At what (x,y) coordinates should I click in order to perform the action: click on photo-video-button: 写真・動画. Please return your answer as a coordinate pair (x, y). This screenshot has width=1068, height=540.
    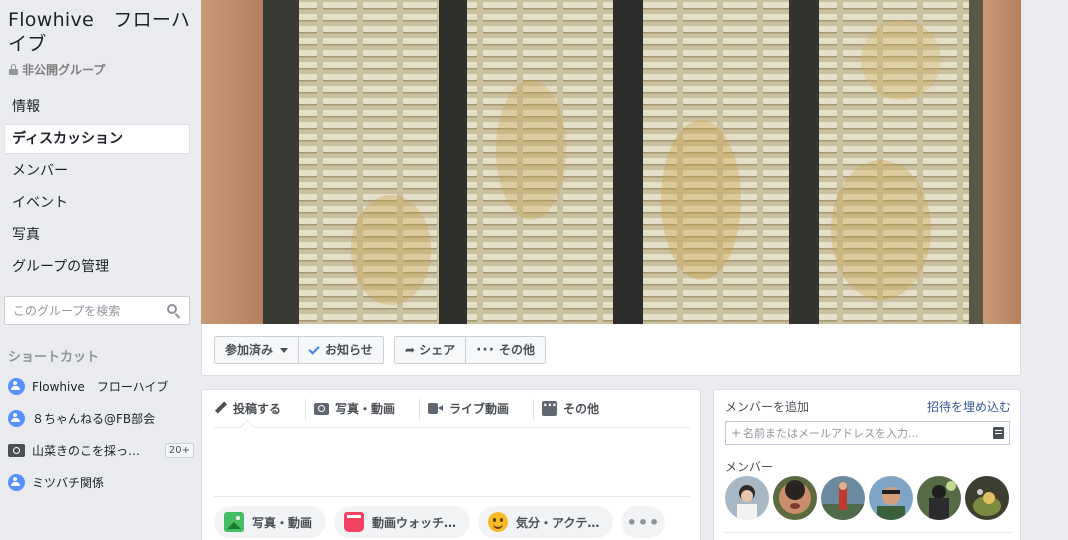
    Looking at the image, I should click on (270, 522).